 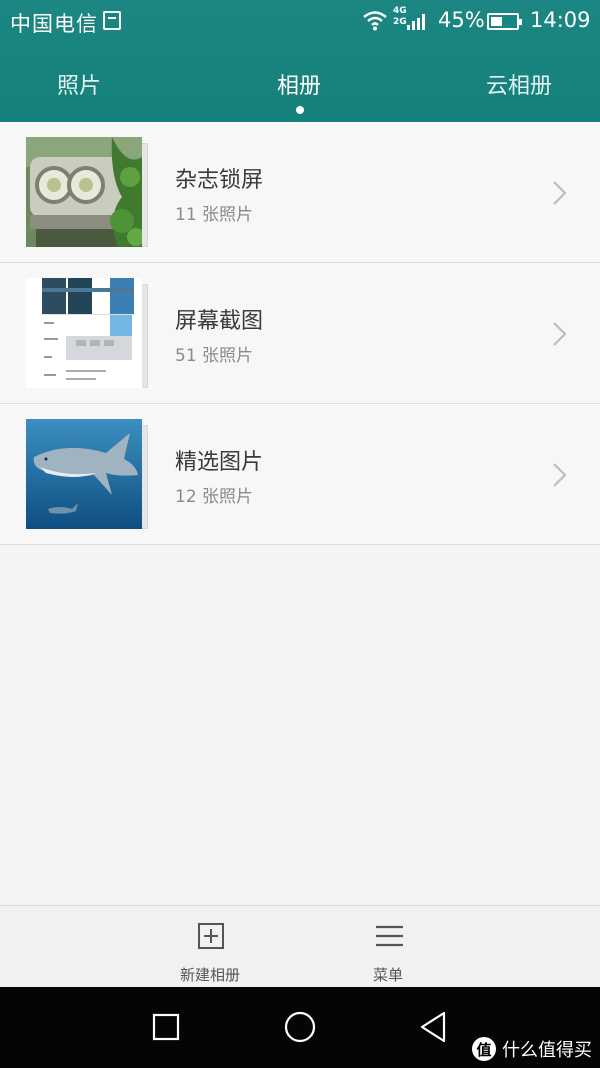 What do you see at coordinates (300, 946) in the screenshot?
I see `bottom-action-bar: 新建相册 菜单` at bounding box center [300, 946].